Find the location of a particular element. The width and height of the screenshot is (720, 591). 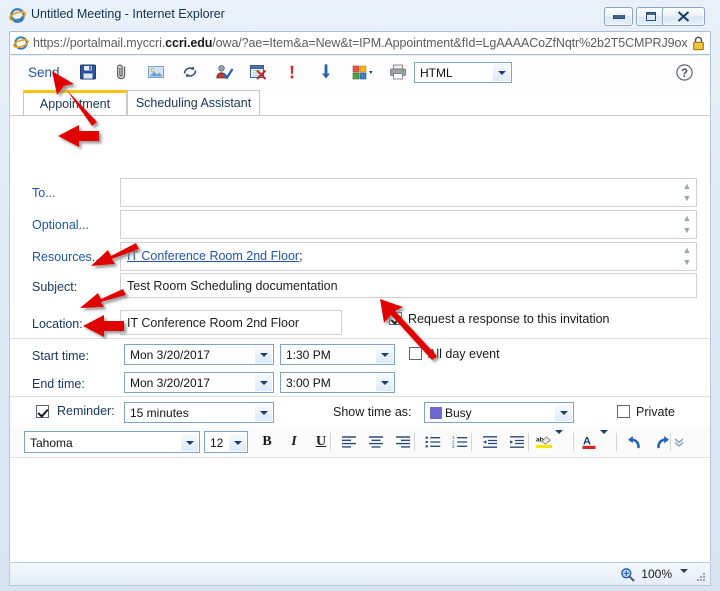

svg-text: 3 is located at coordinates (453, 446).